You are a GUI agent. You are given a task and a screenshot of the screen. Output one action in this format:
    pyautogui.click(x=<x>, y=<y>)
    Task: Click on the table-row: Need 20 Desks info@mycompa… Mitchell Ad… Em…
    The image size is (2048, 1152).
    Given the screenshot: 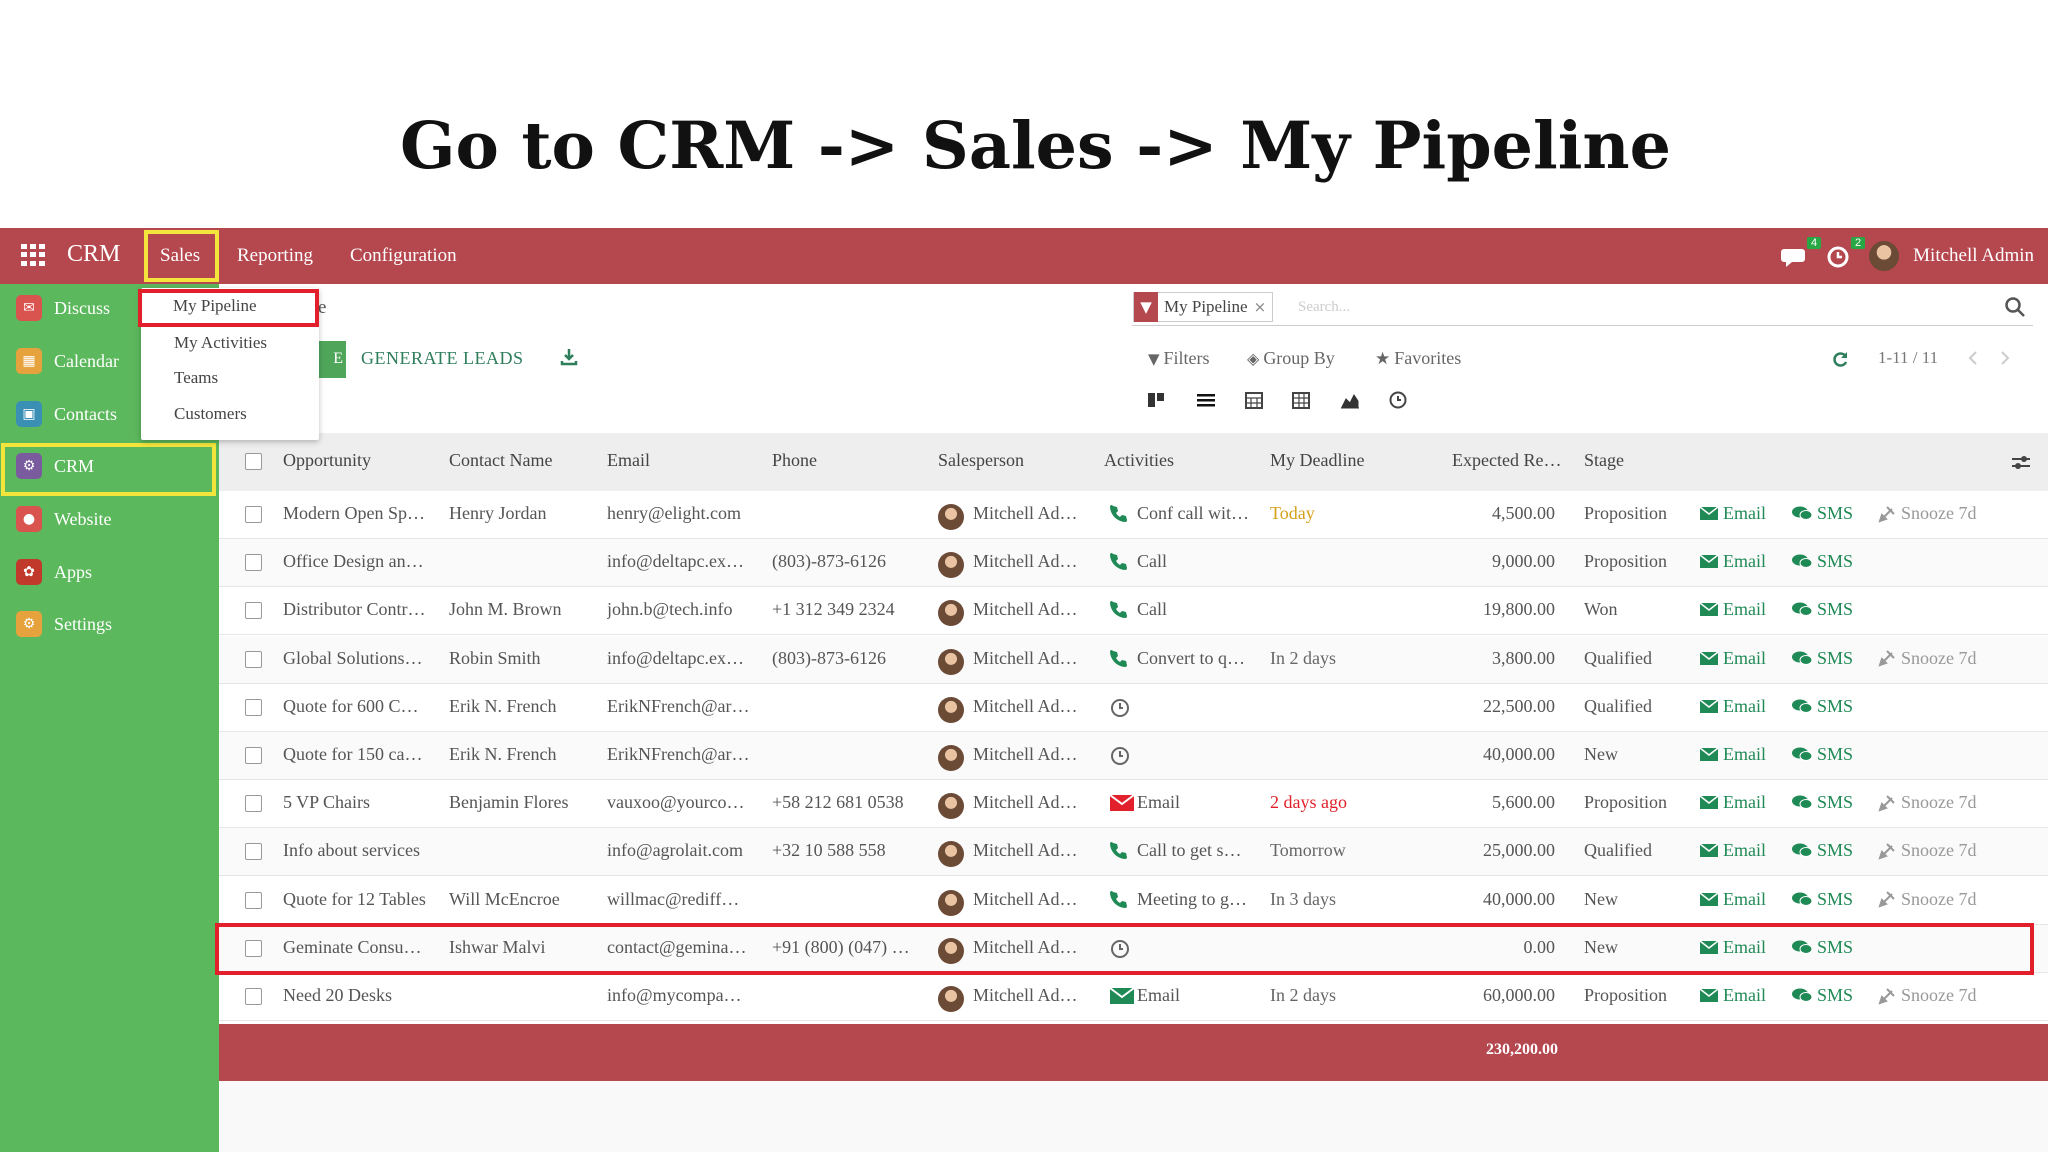 What is the action you would take?
    pyautogui.click(x=1133, y=997)
    